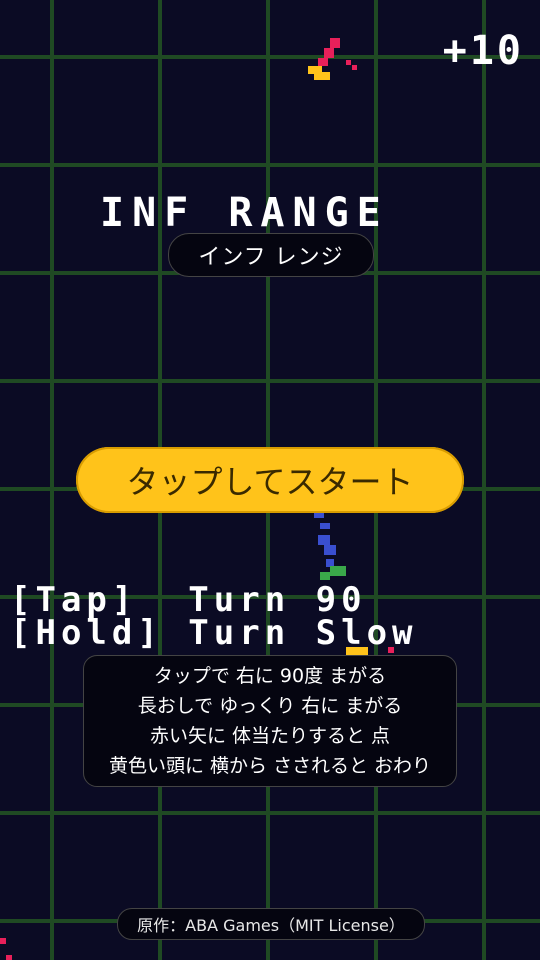 The width and height of the screenshot is (540, 960). What do you see at coordinates (244, 213) in the screenshot?
I see `game-title: INF RANGE` at bounding box center [244, 213].